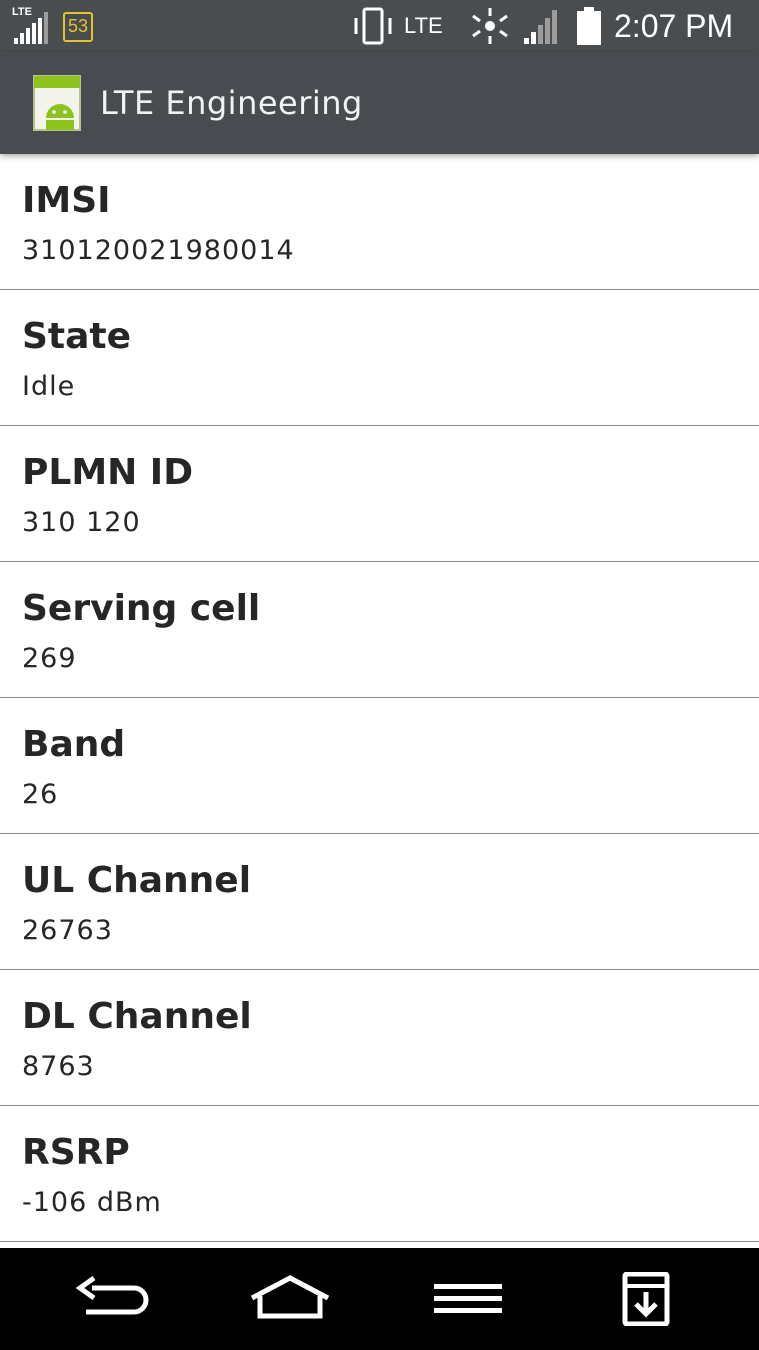 This screenshot has height=1350, width=759. What do you see at coordinates (490, 26) in the screenshot?
I see `sync-icon` at bounding box center [490, 26].